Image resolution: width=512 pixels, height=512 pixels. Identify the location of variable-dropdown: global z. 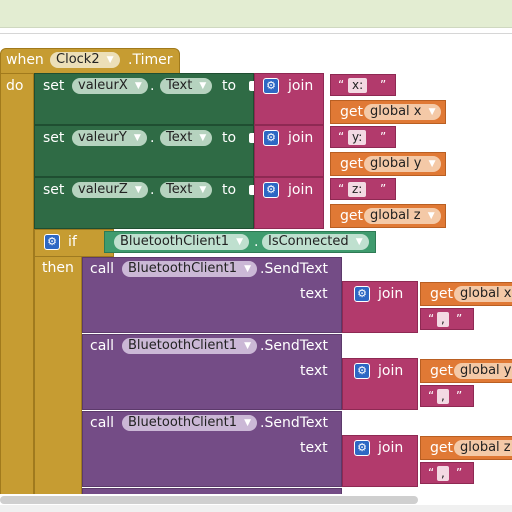
(483, 448).